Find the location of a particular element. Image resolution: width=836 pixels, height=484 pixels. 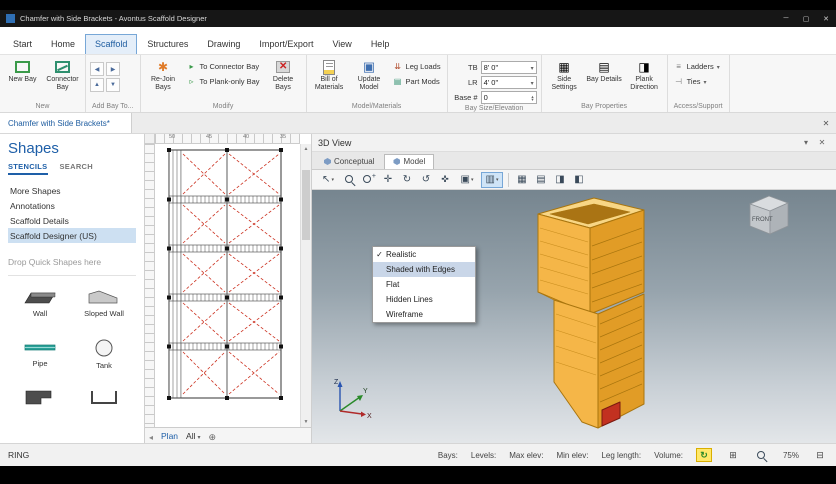

group-label-model-materials: Model/Materials is located at coordinates (376, 106).